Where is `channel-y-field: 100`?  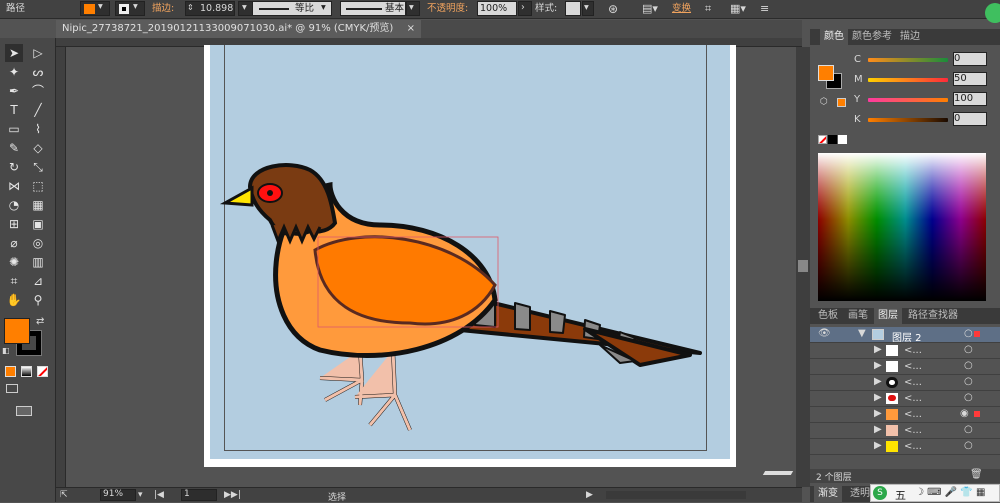
channel-y-field: 100 is located at coordinates (970, 99).